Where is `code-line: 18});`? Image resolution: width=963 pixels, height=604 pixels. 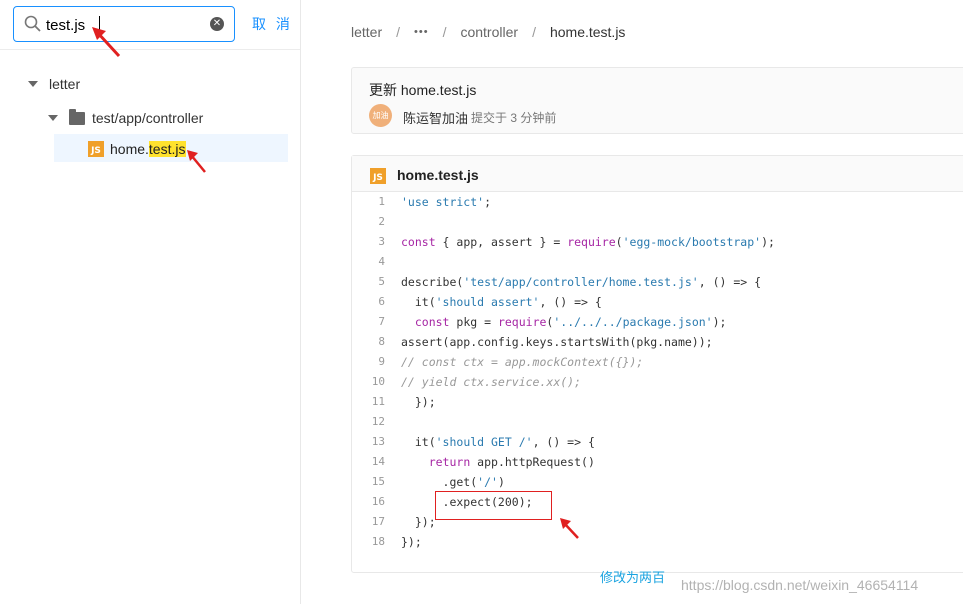
code-line: 18}); is located at coordinates (657, 542).